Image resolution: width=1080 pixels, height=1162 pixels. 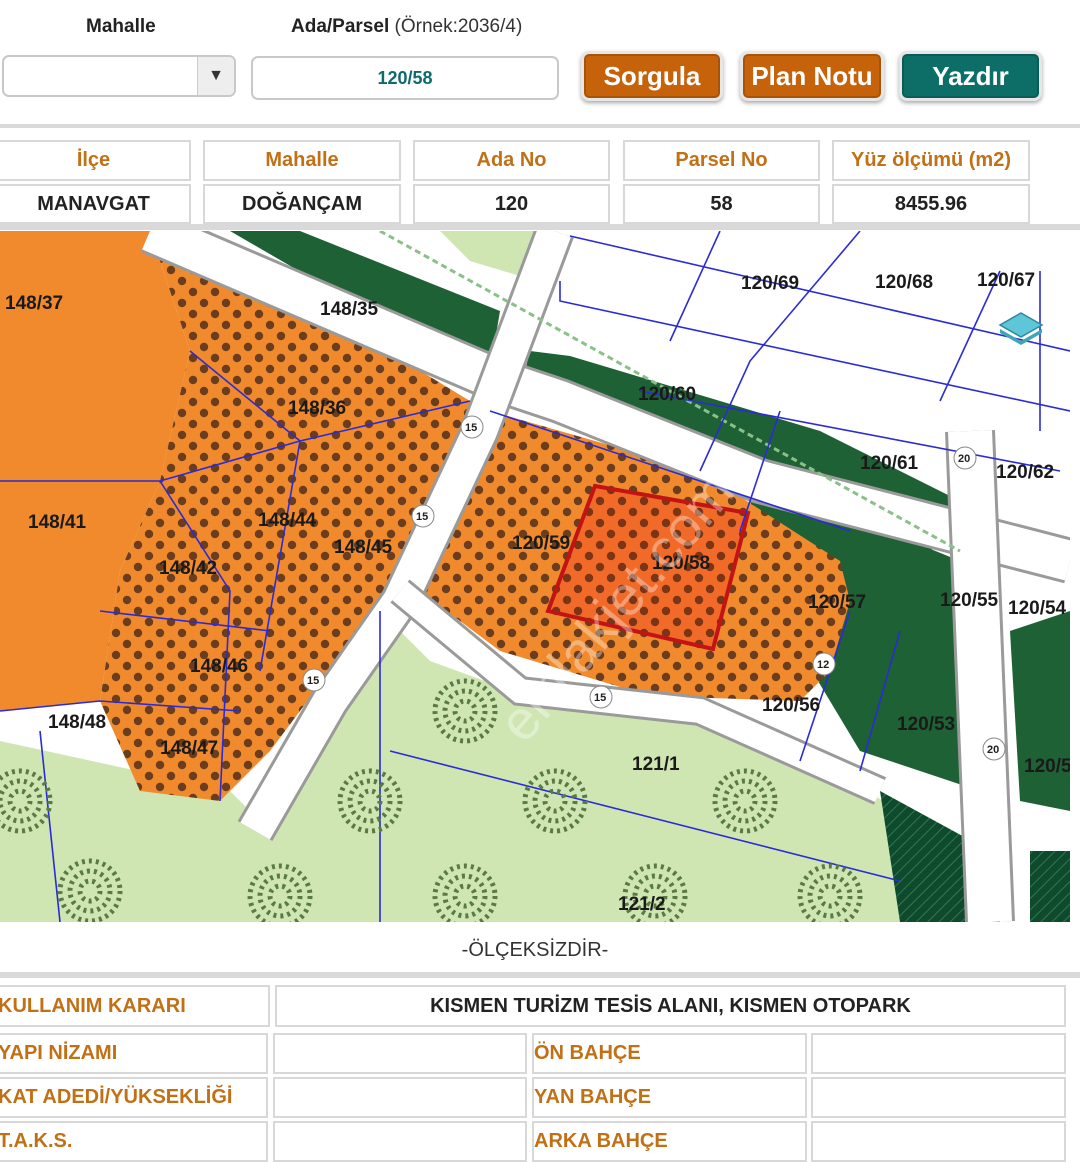 I want to click on map-label: 120/59, so click(x=541, y=543).